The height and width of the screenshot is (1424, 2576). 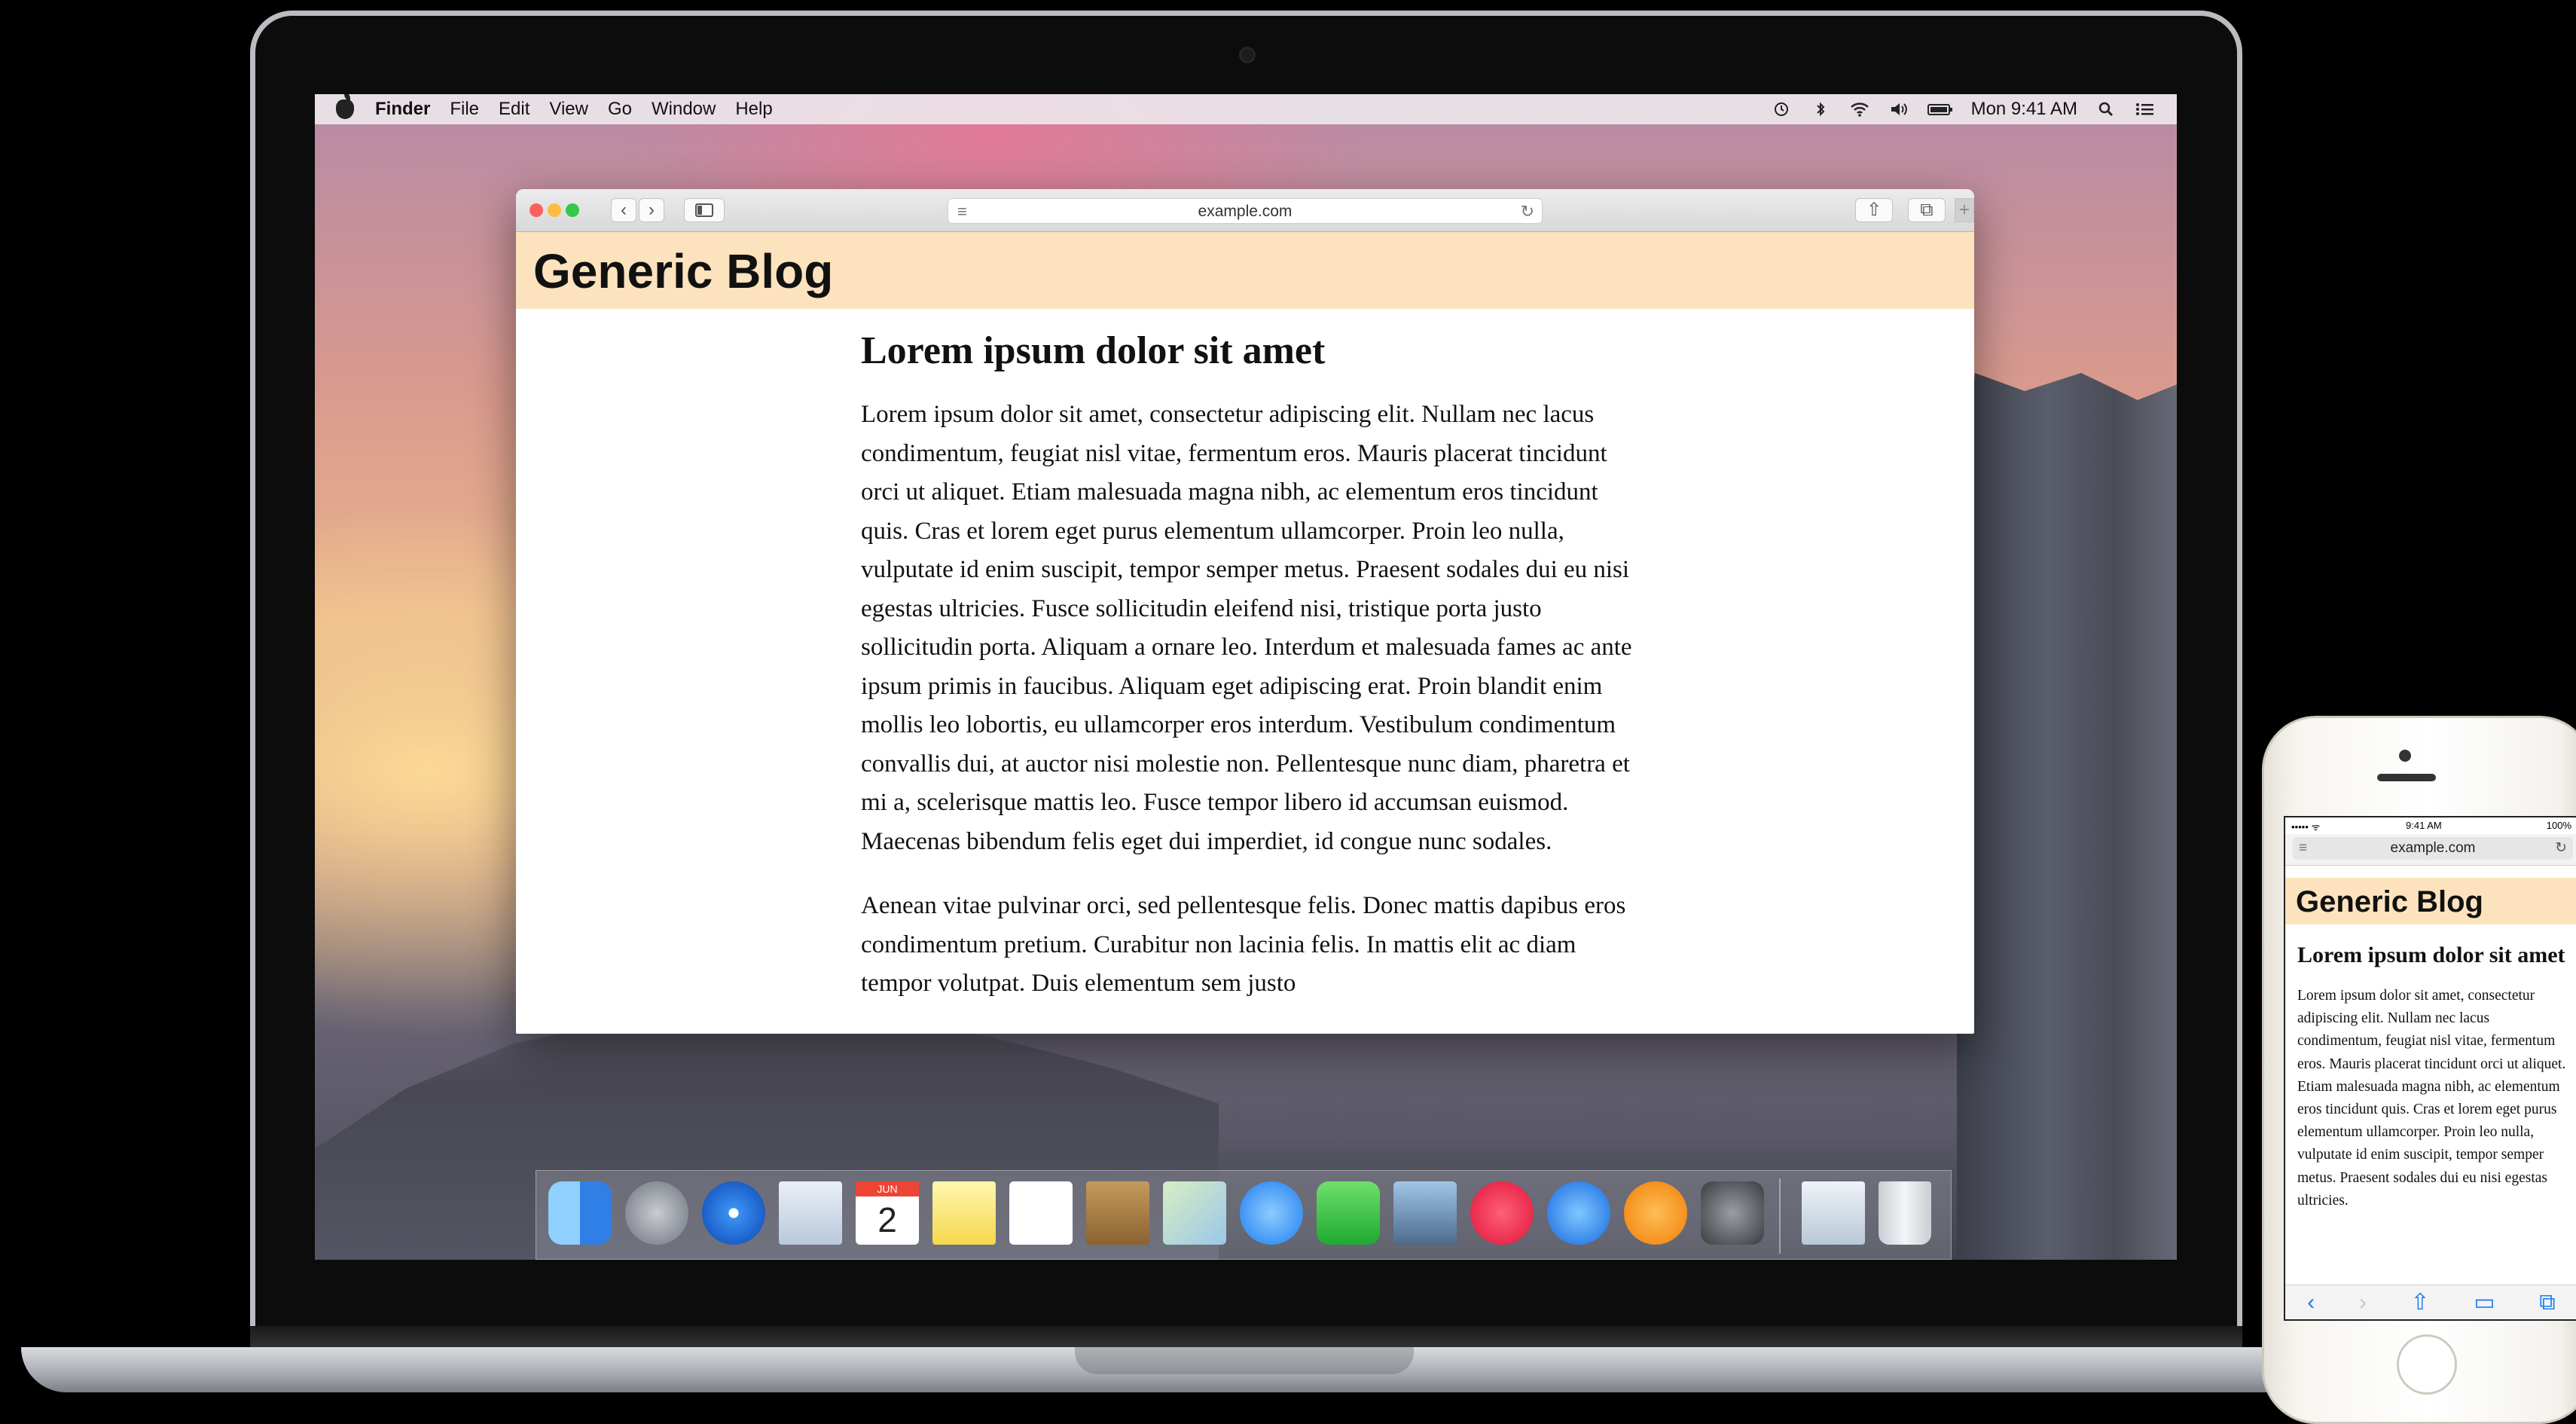 What do you see at coordinates (2067, 816) in the screenshot?
I see `wallpaper-rock-right` at bounding box center [2067, 816].